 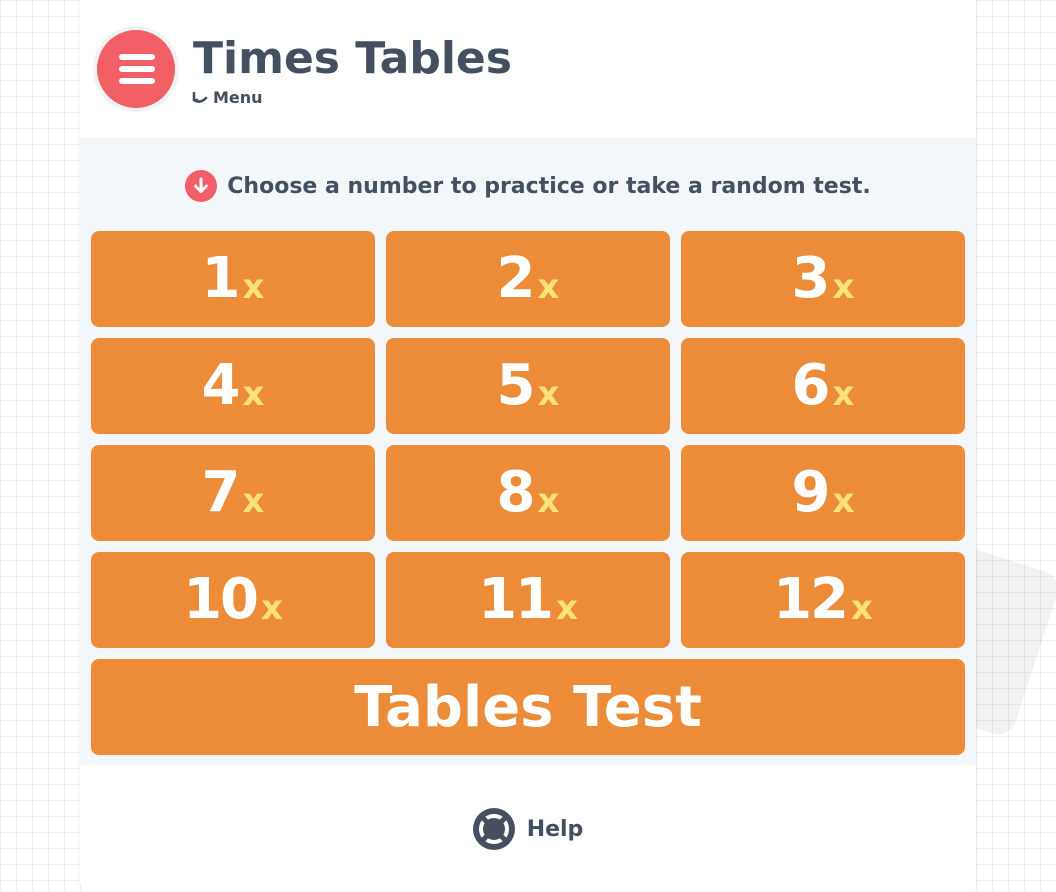 I want to click on lifebuoy-icon, so click(x=493, y=829).